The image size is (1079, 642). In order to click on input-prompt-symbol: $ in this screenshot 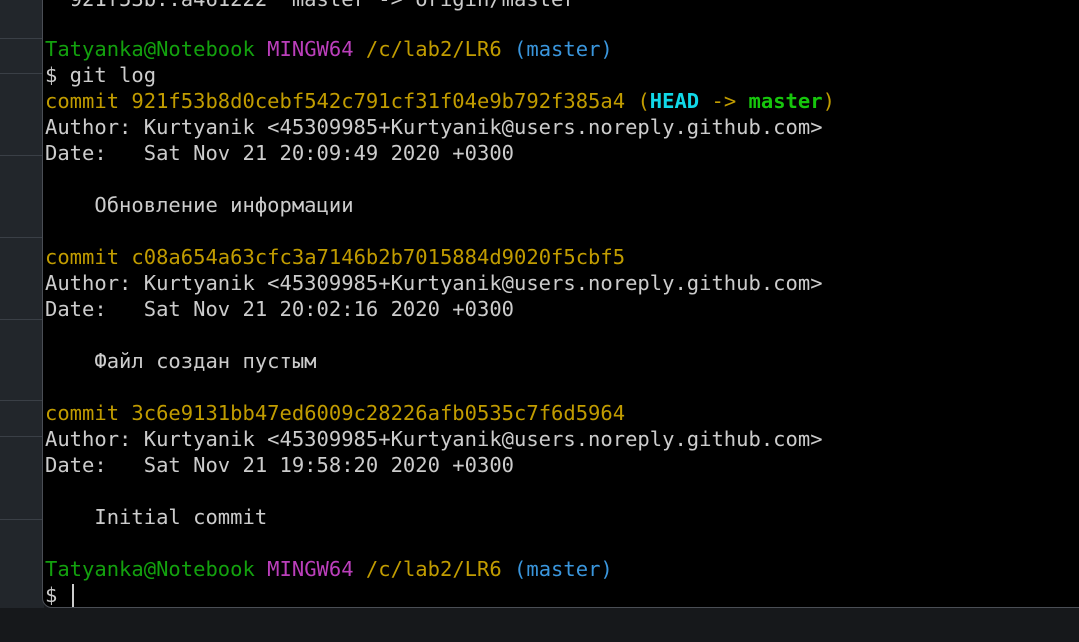, I will do `click(57, 595)`.